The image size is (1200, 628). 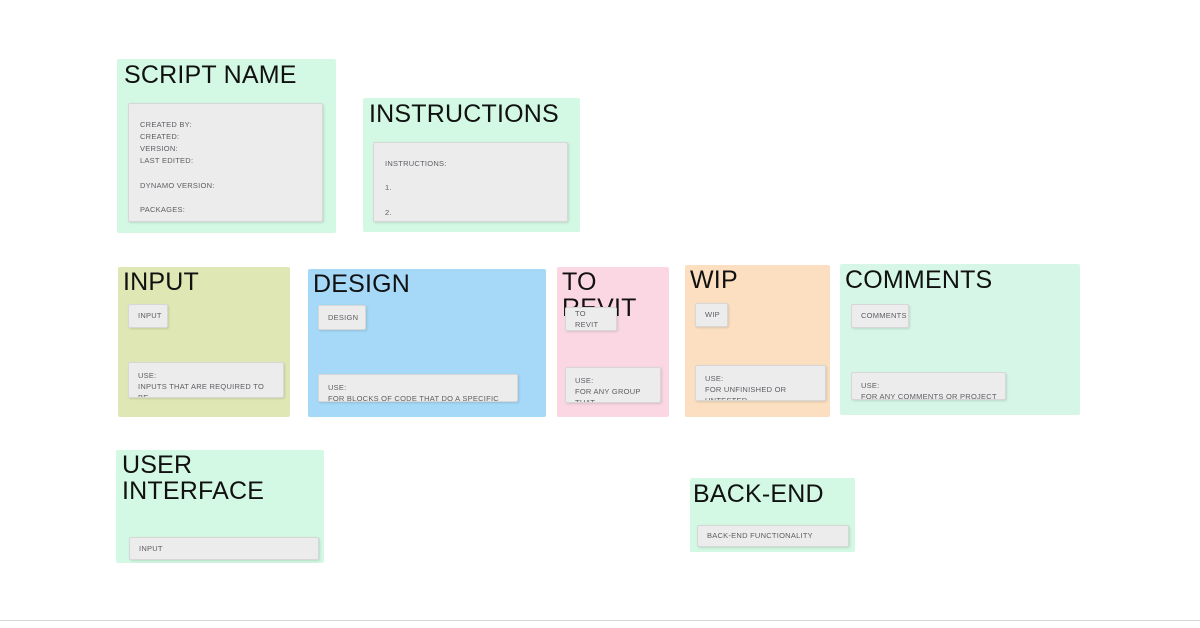 I want to click on note-tag-to-revit: TO REVIT, so click(x=591, y=319).